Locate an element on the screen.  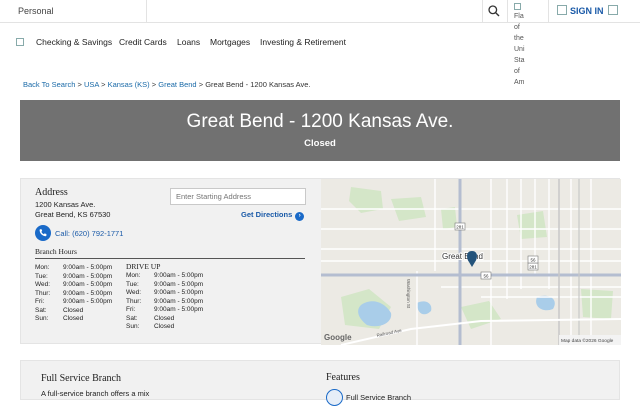
bank-logo-icon is located at coordinates (20, 42).